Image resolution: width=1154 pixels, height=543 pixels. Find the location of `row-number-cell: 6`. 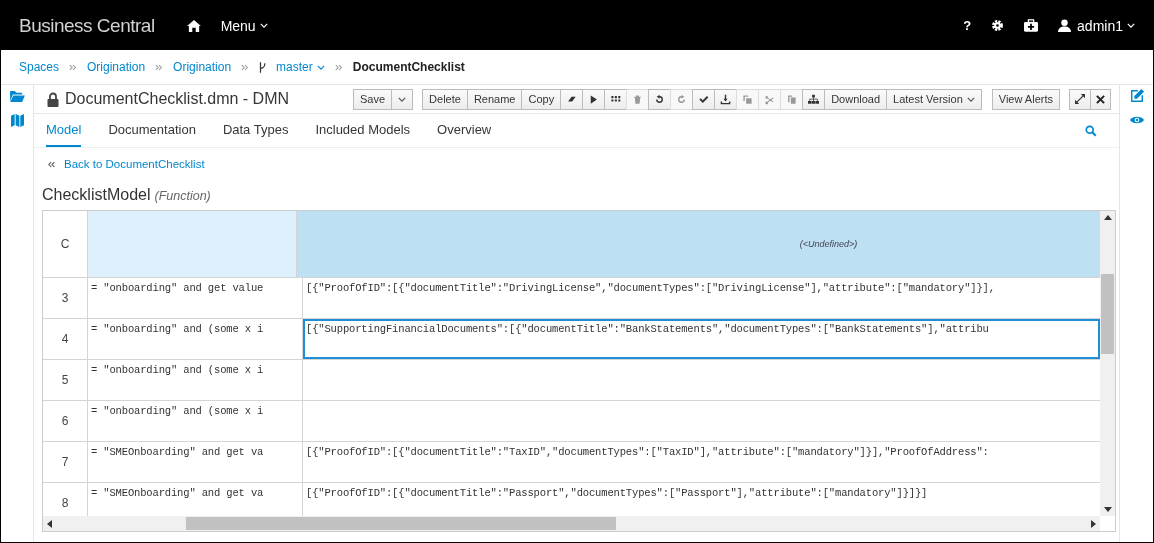

row-number-cell: 6 is located at coordinates (65, 421).